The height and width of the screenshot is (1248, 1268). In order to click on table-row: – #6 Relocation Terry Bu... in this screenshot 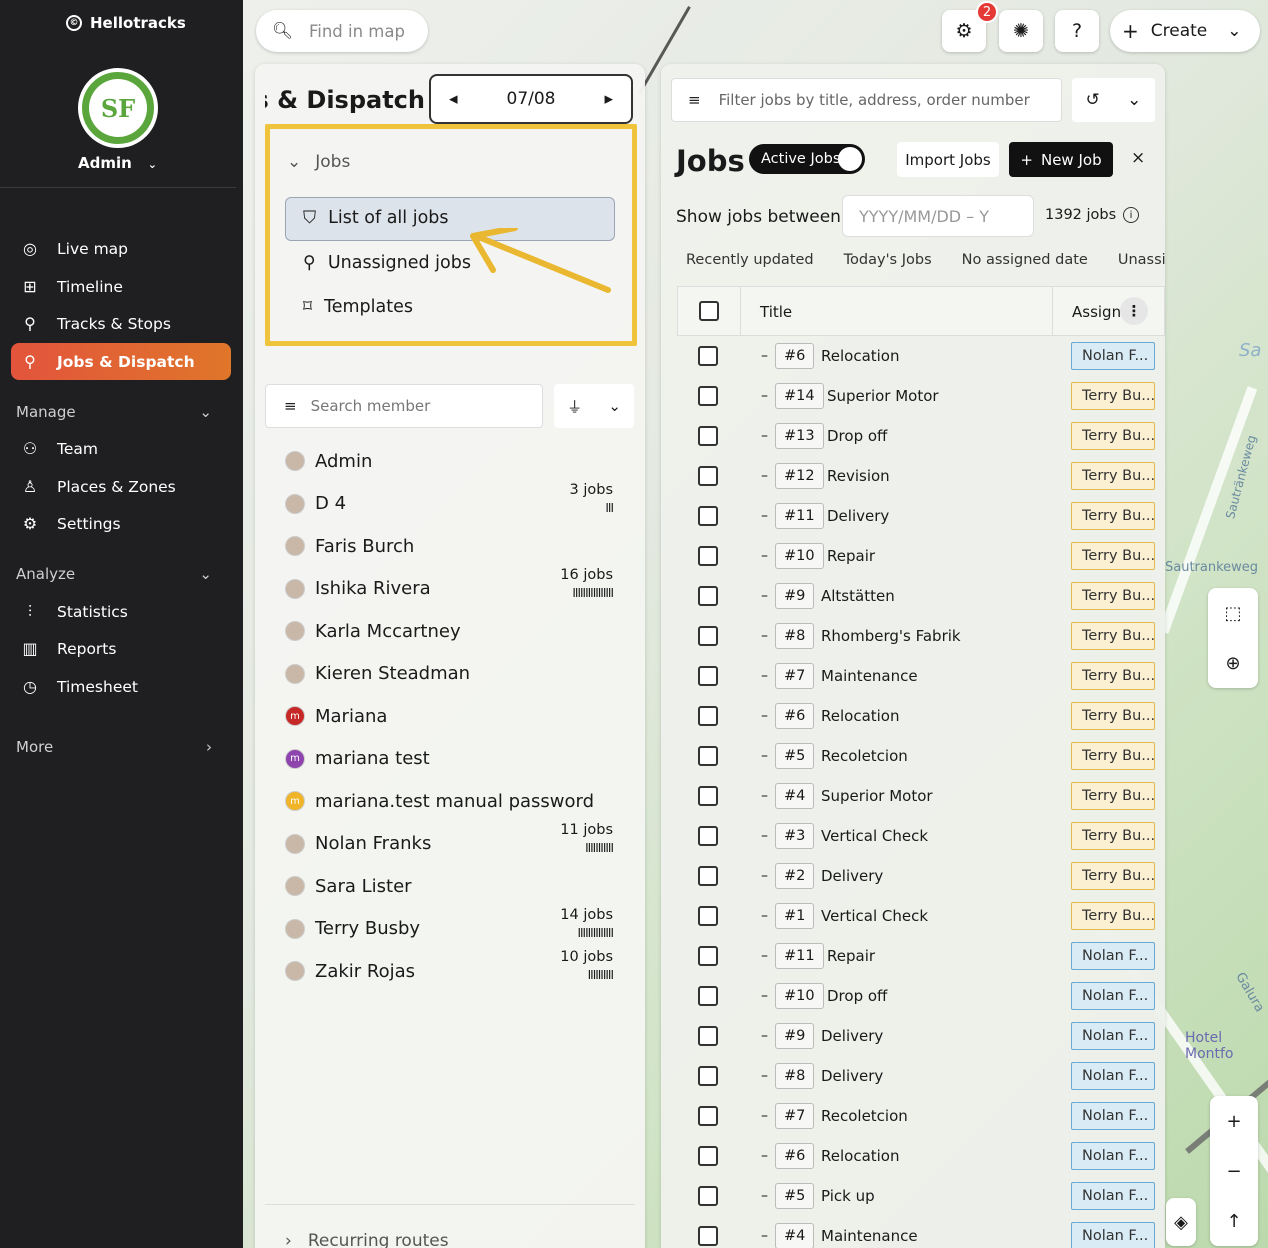, I will do `click(921, 716)`.